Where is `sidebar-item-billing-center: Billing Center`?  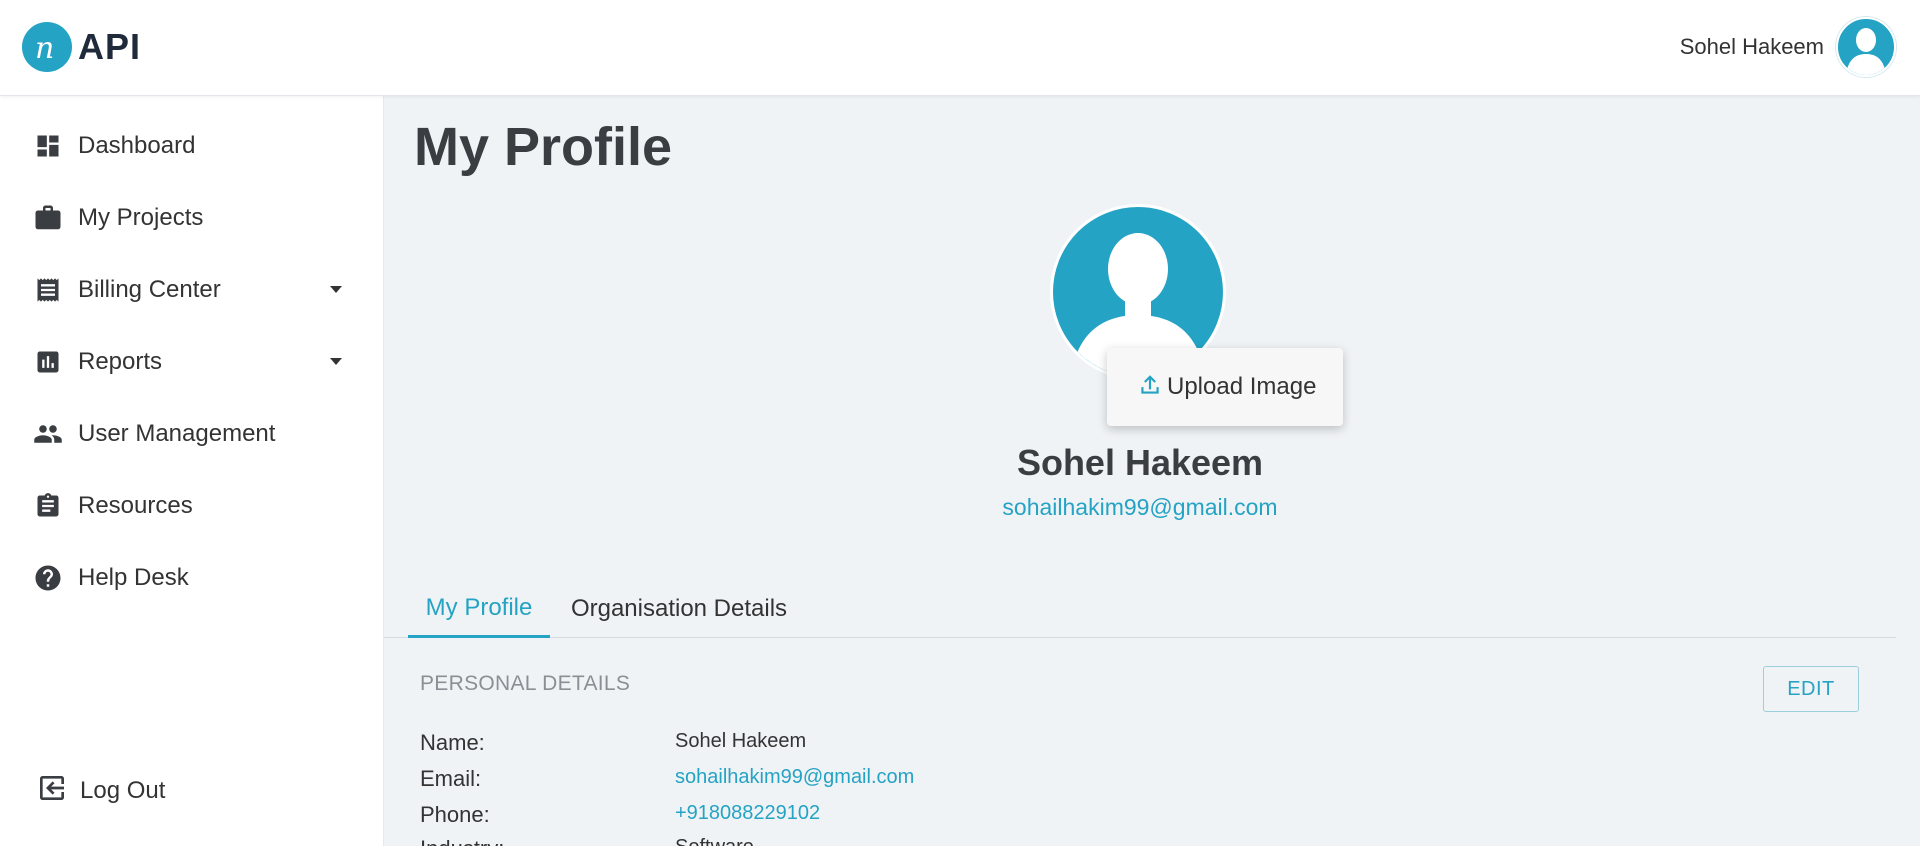
sidebar-item-billing-center: Billing Center is located at coordinates (192, 290).